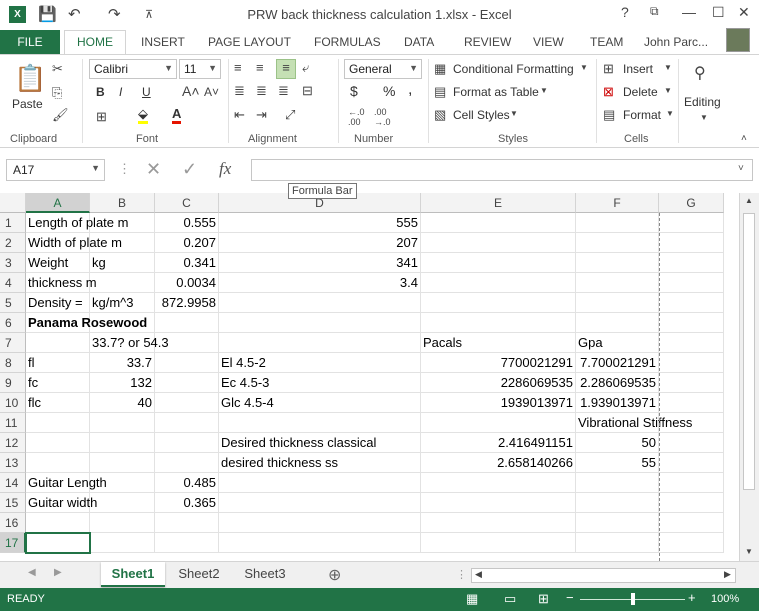  What do you see at coordinates (389, 91) in the screenshot?
I see `percent-button: %` at bounding box center [389, 91].